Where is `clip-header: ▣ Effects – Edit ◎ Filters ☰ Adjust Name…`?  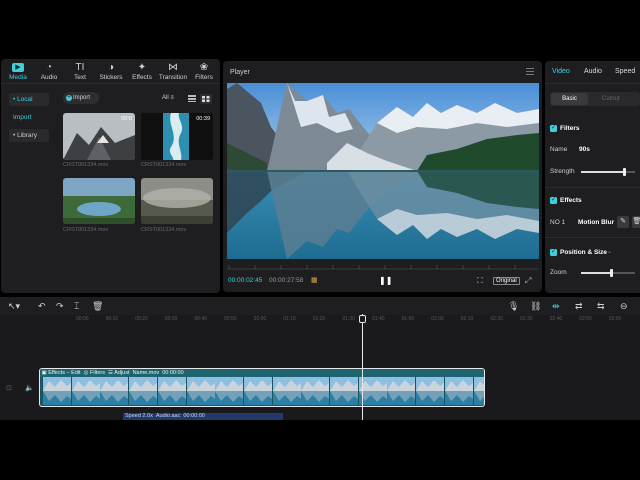
clip-header: ▣ Effects – Edit ◎ Filters ☰ Adjust Name… is located at coordinates (262, 373).